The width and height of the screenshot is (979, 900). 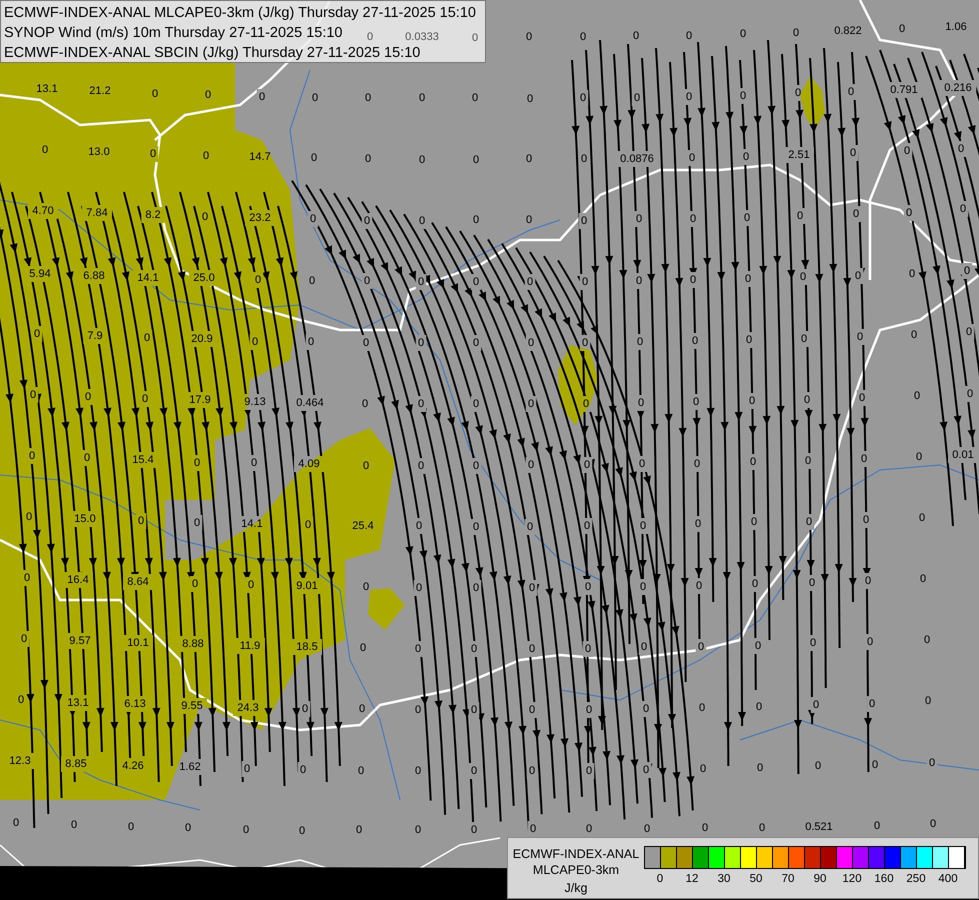 What do you see at coordinates (576, 854) in the screenshot?
I see `legend-title: ECMWF-INDEX-ANAL` at bounding box center [576, 854].